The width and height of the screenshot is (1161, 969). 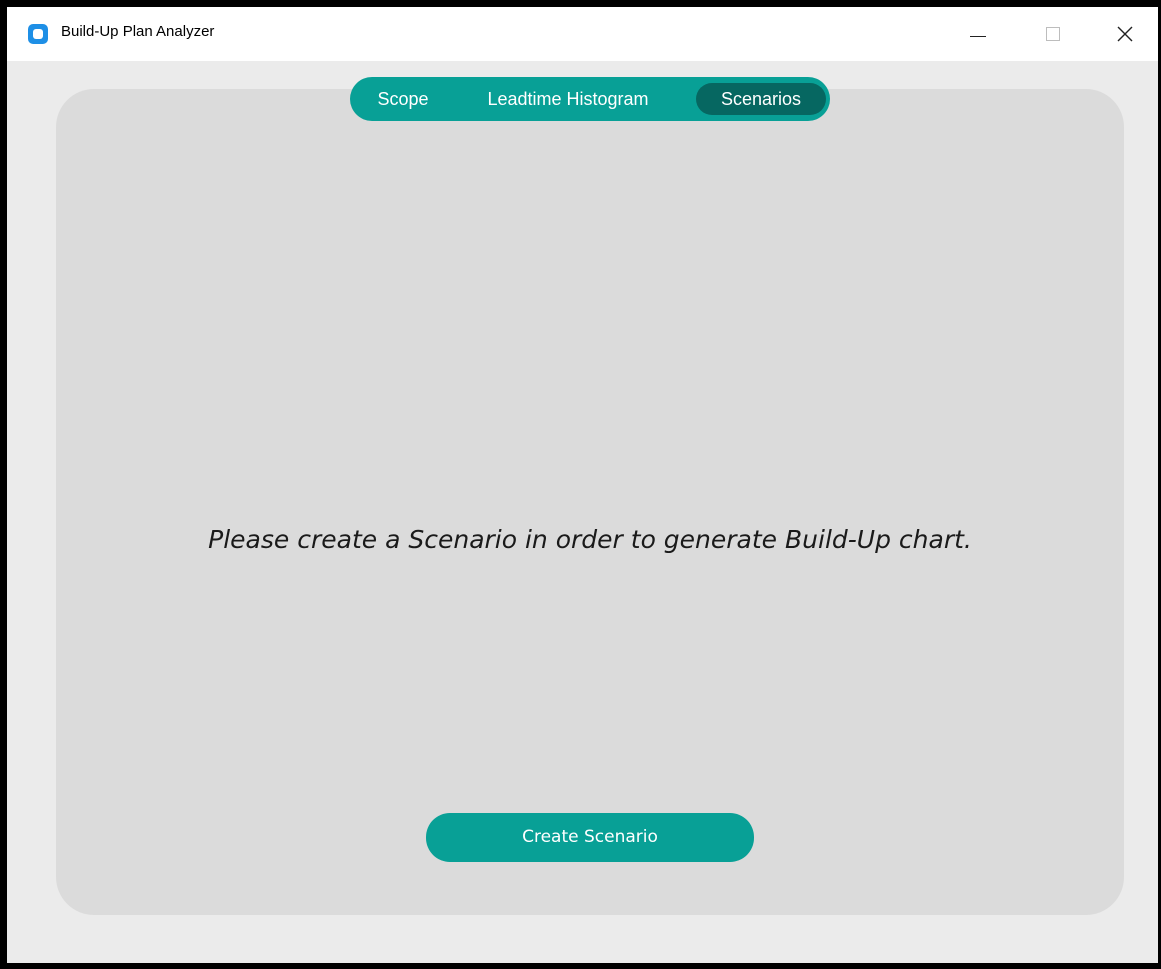 I want to click on tab-bar: Scope Leadtime Histogram Scenarios, so click(x=590, y=99).